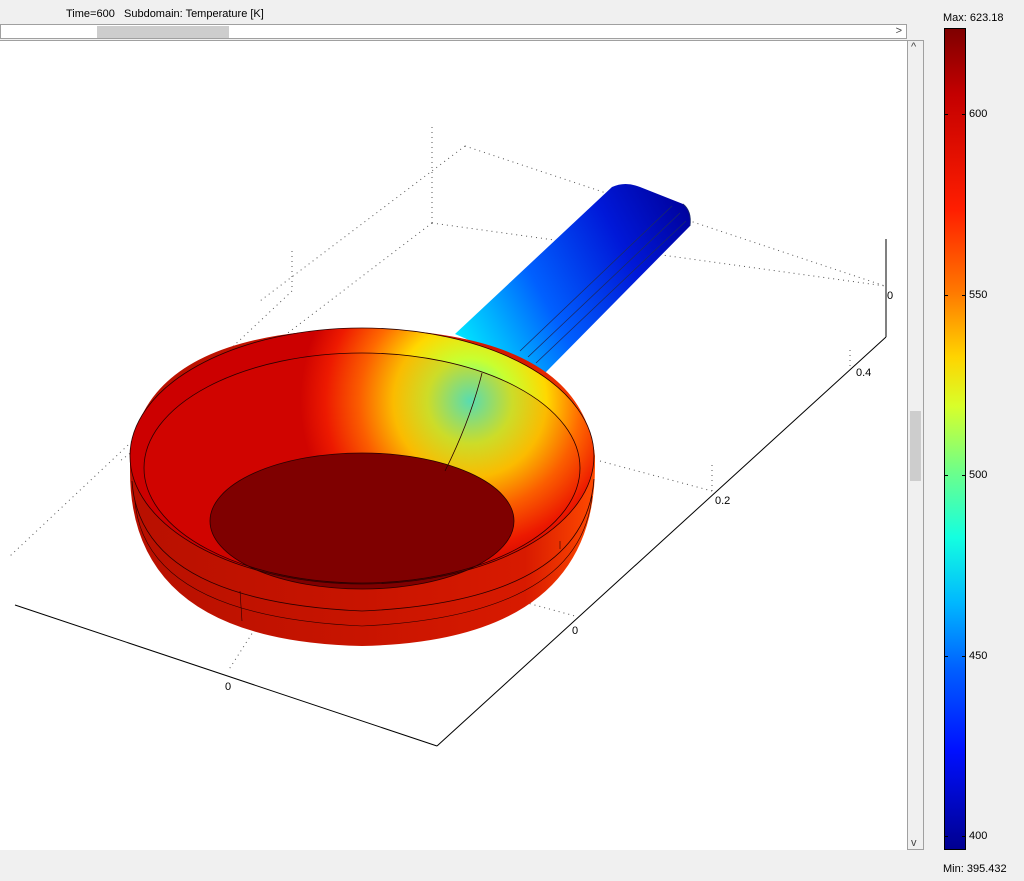 This screenshot has width=1024, height=881. I want to click on horizontal-scroll-thumb, so click(163, 32).